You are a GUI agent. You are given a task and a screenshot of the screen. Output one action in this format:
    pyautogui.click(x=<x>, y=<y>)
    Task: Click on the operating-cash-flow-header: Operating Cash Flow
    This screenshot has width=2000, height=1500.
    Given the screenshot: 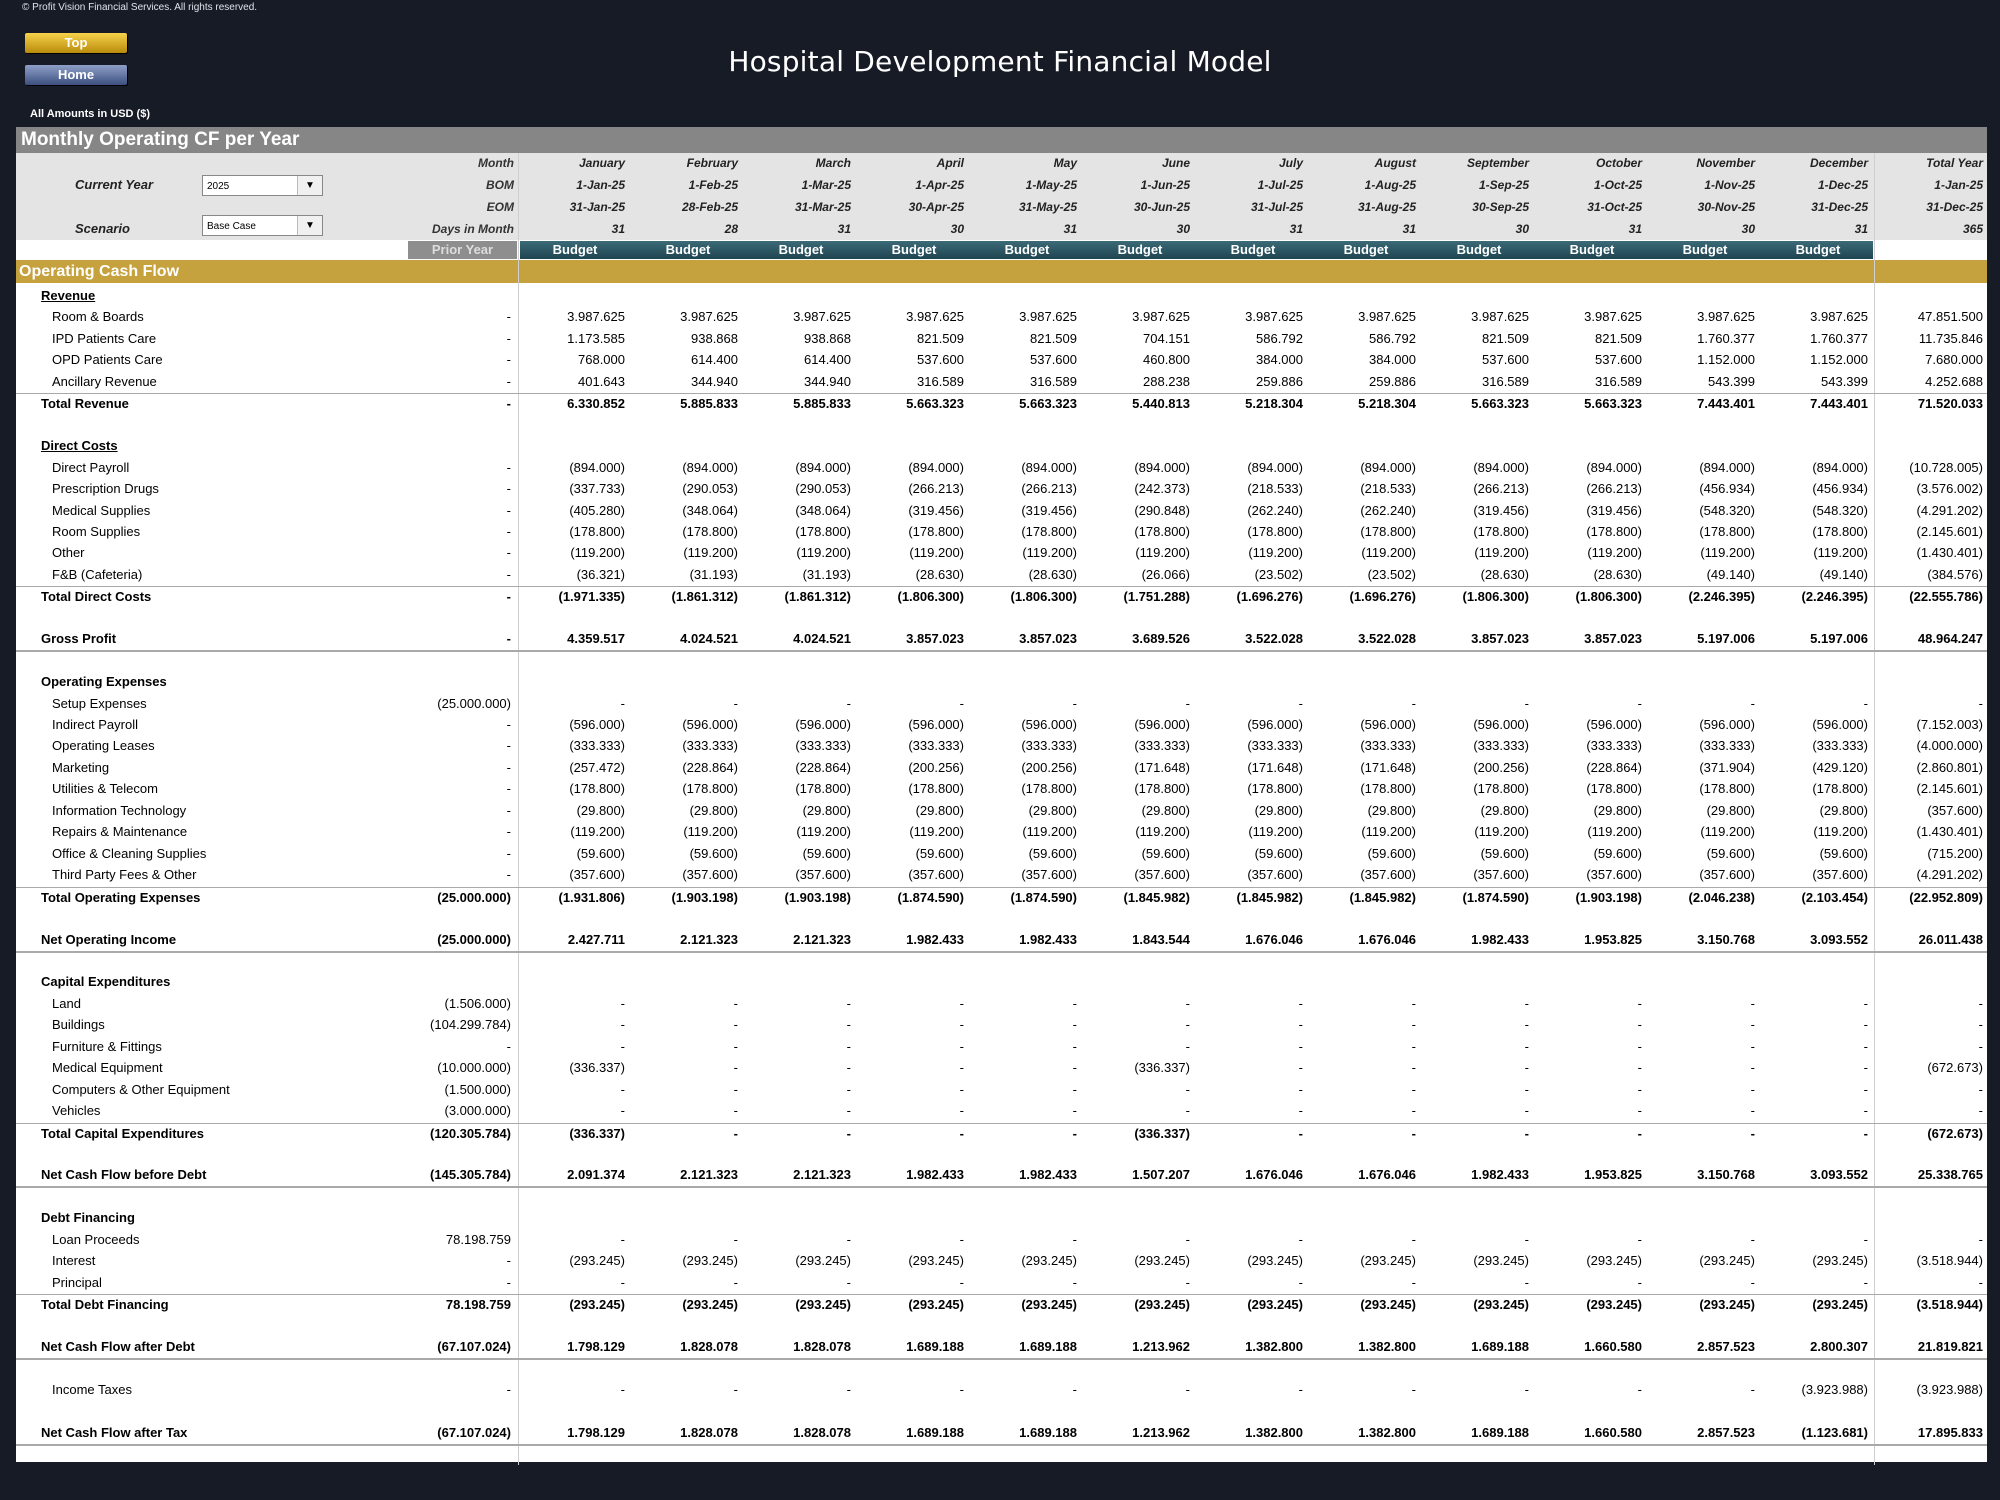 What is the action you would take?
    pyautogui.click(x=1001, y=271)
    